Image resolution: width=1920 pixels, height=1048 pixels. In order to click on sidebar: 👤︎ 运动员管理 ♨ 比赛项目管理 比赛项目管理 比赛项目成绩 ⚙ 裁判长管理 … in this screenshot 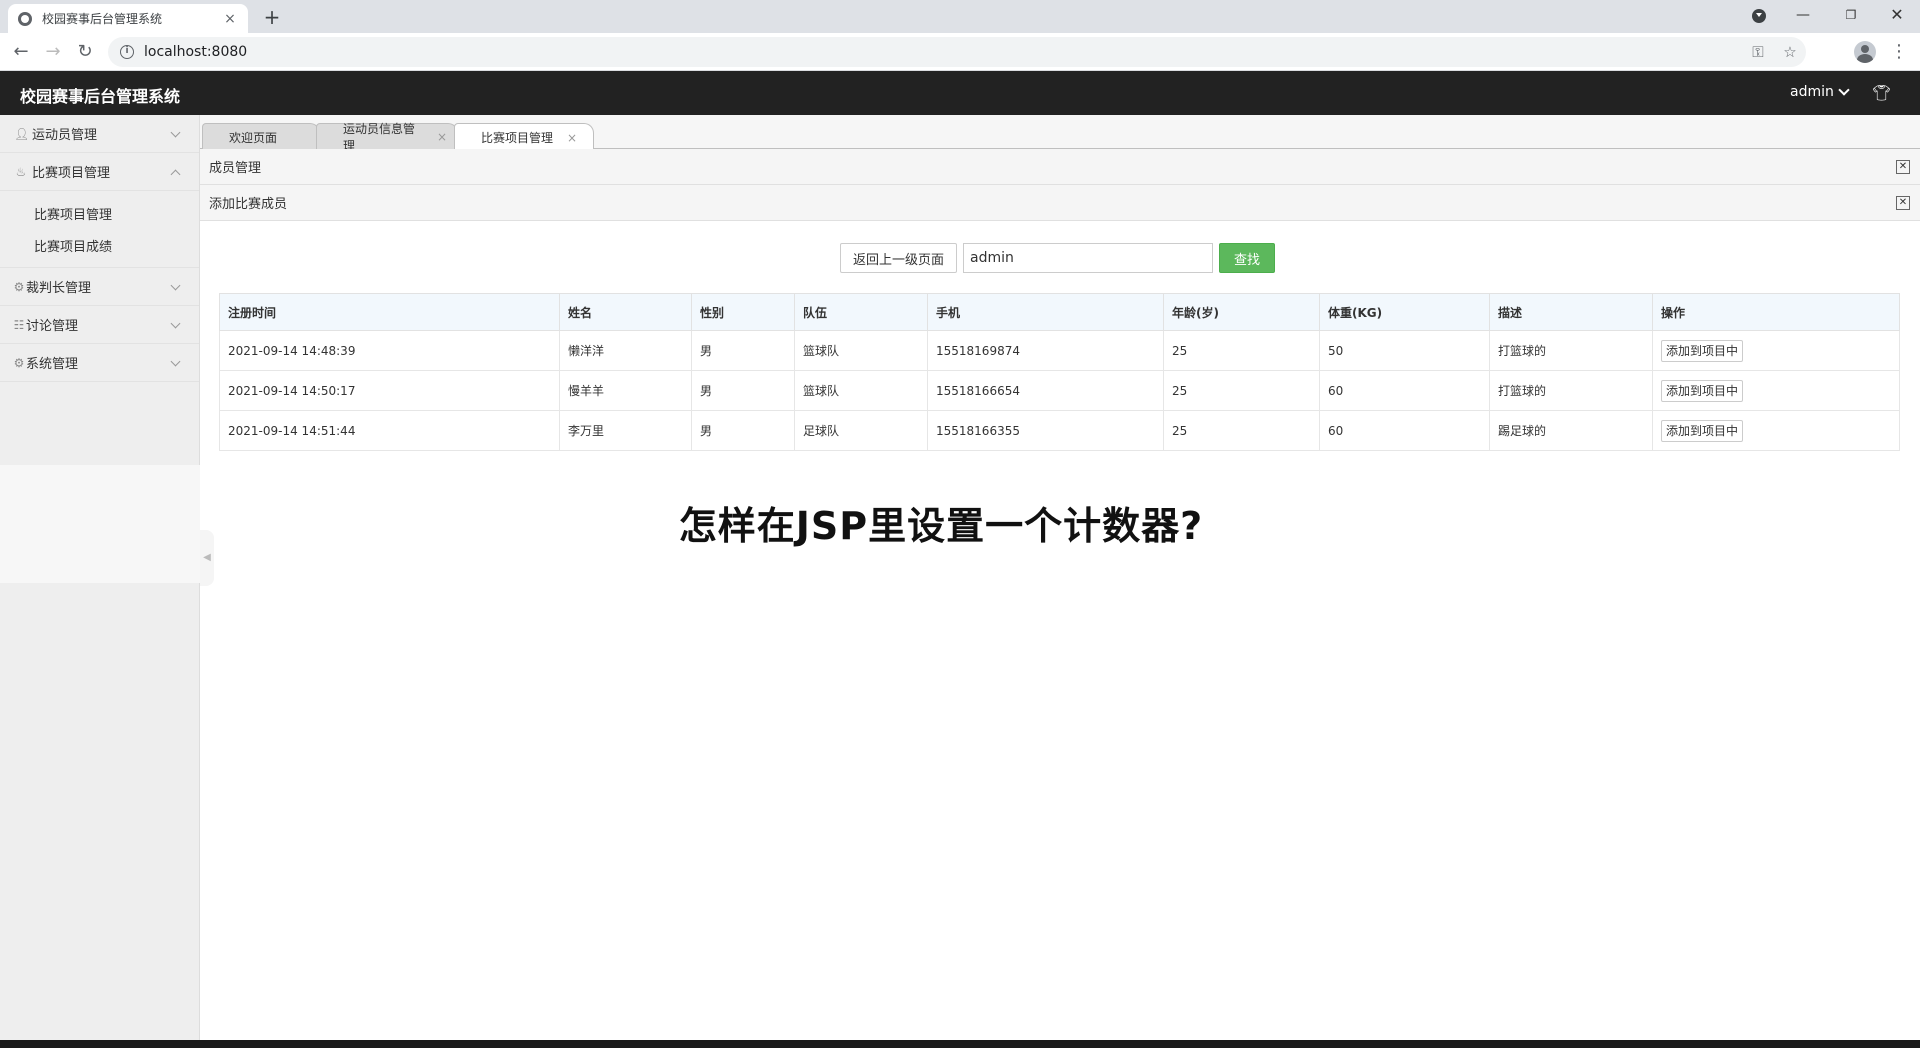, I will do `click(100, 577)`.